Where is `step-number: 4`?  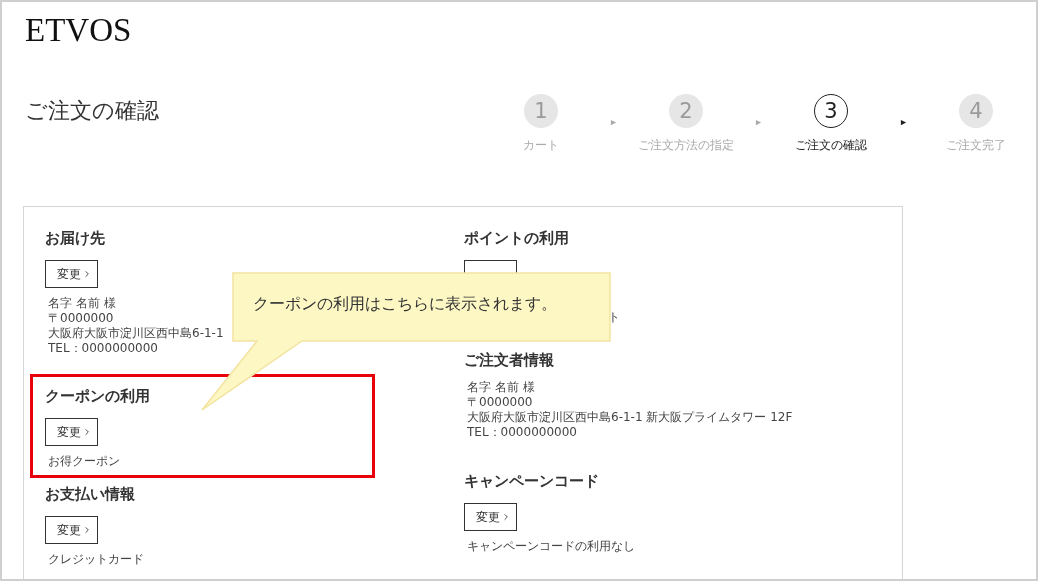
step-number: 4 is located at coordinates (976, 111).